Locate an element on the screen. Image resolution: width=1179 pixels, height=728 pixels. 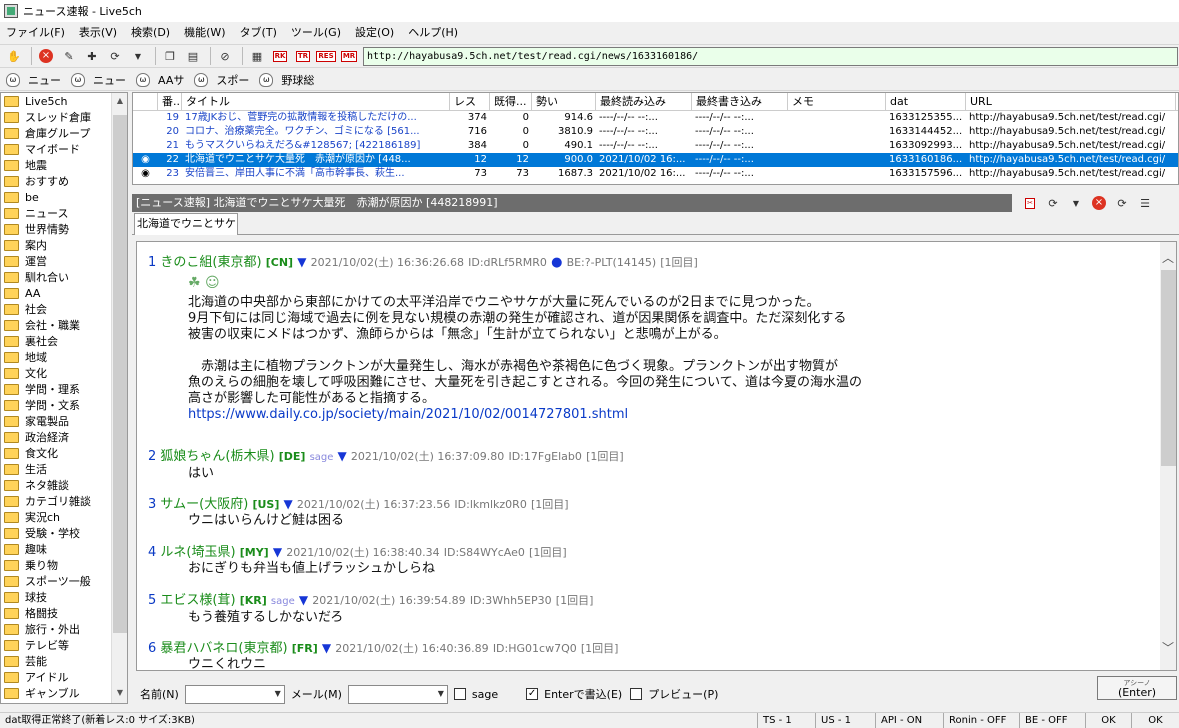
post-id: ID:17FgElab0 is located at coordinates (544, 456).